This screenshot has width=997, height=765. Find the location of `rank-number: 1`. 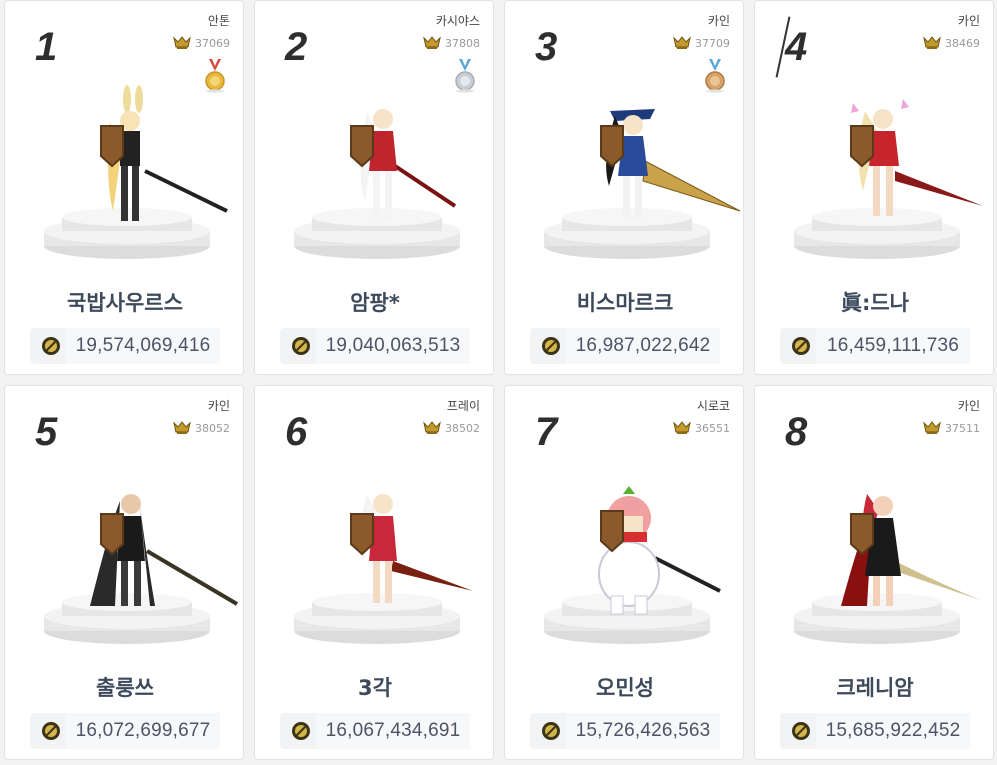

rank-number: 1 is located at coordinates (46, 47).